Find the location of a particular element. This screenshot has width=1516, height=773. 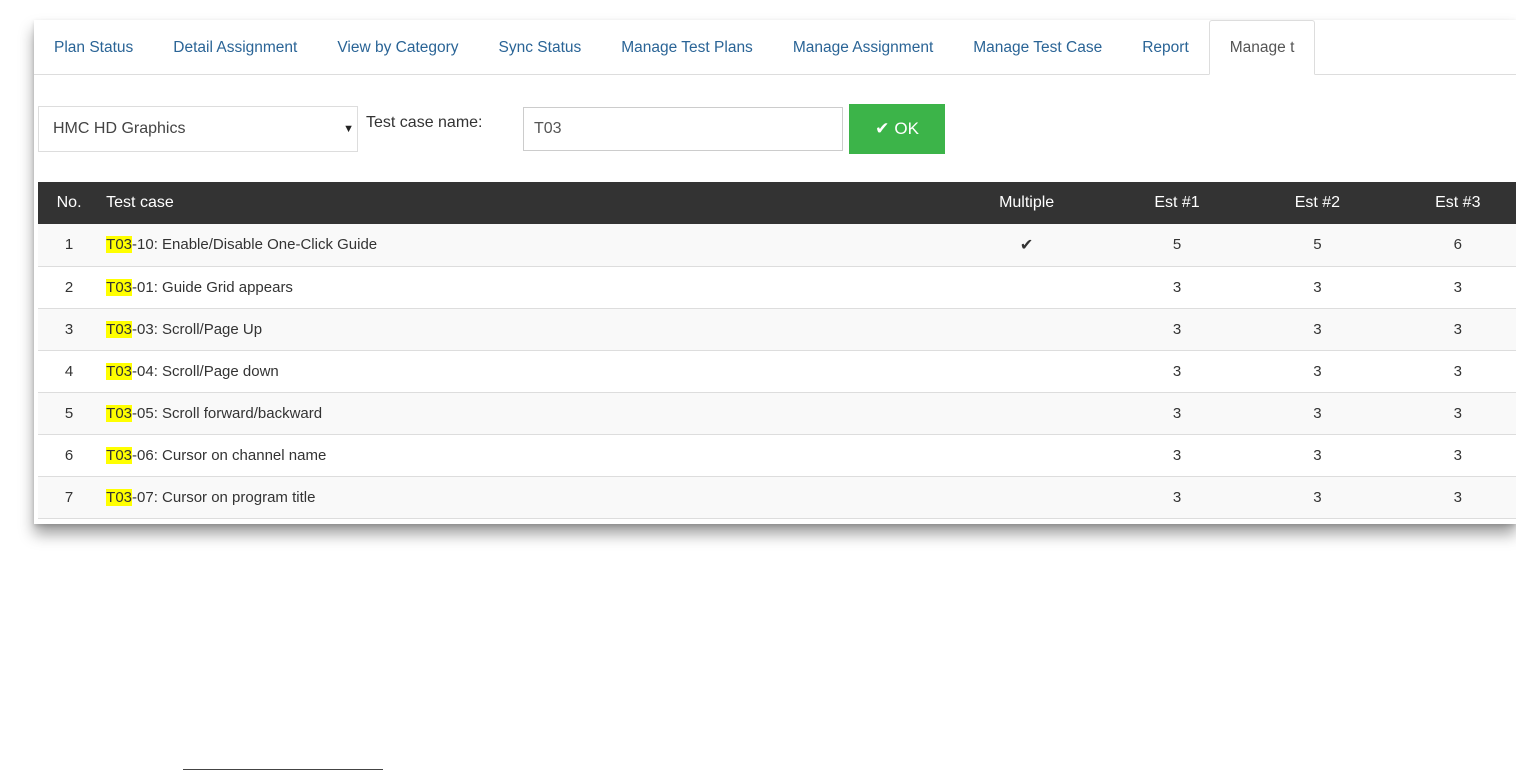

header-est1: Est #1 is located at coordinates (1177, 202).